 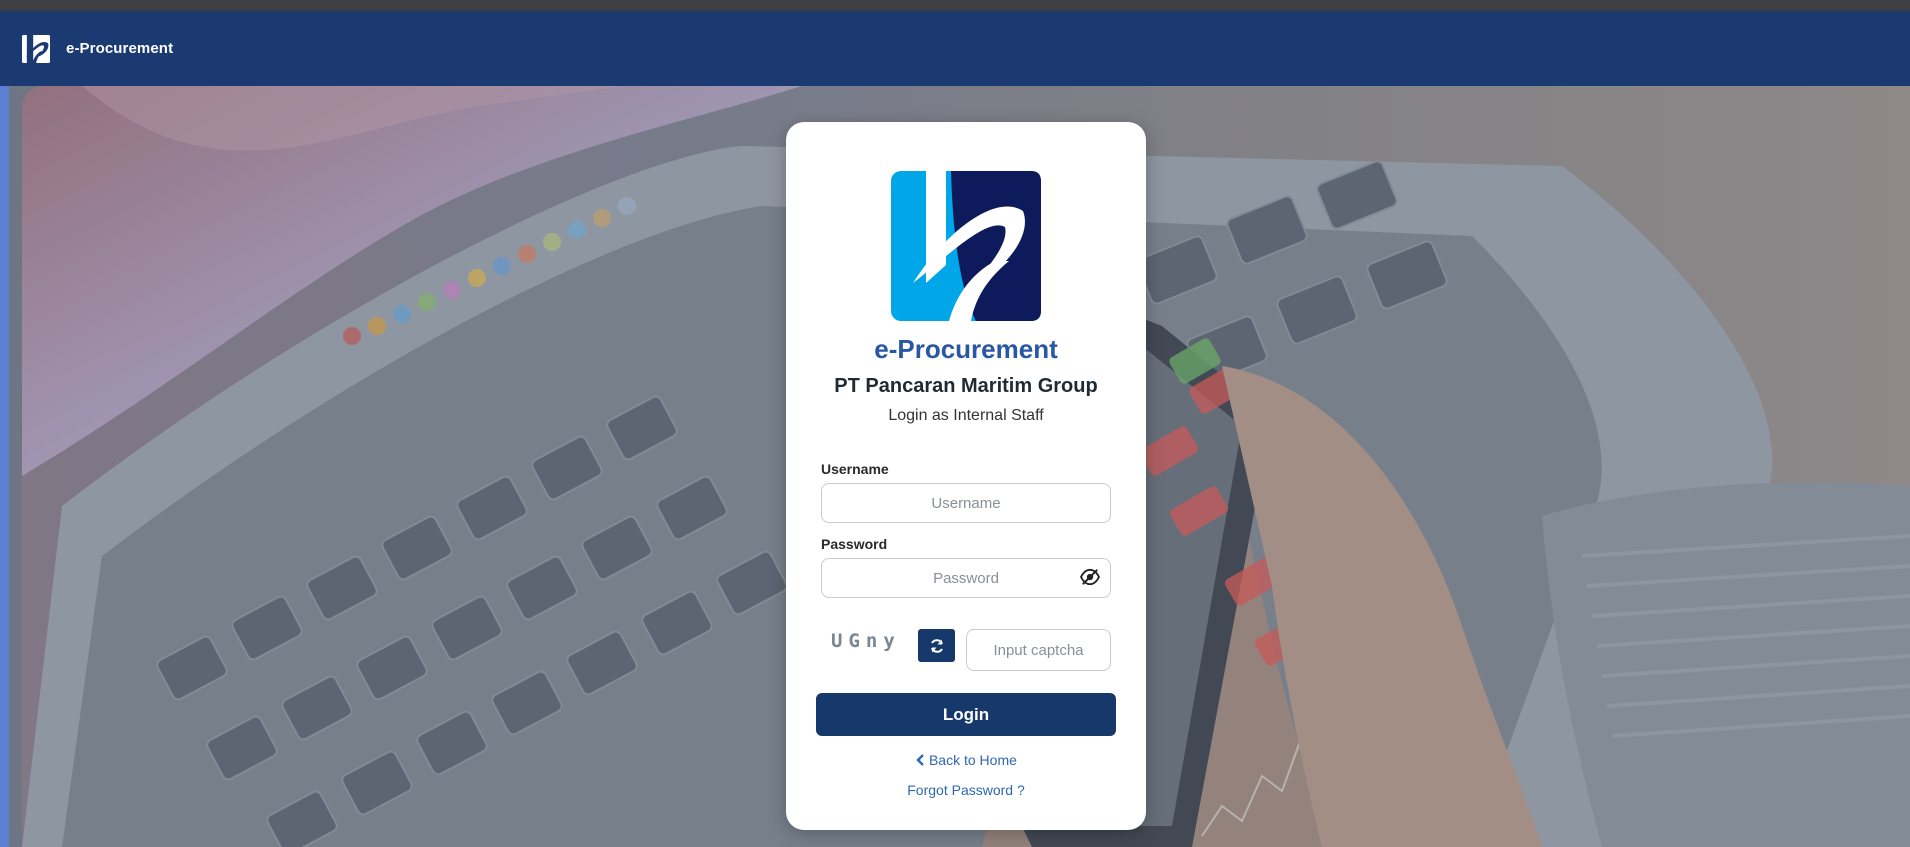 I want to click on captcha-refresh-button, so click(x=936, y=645).